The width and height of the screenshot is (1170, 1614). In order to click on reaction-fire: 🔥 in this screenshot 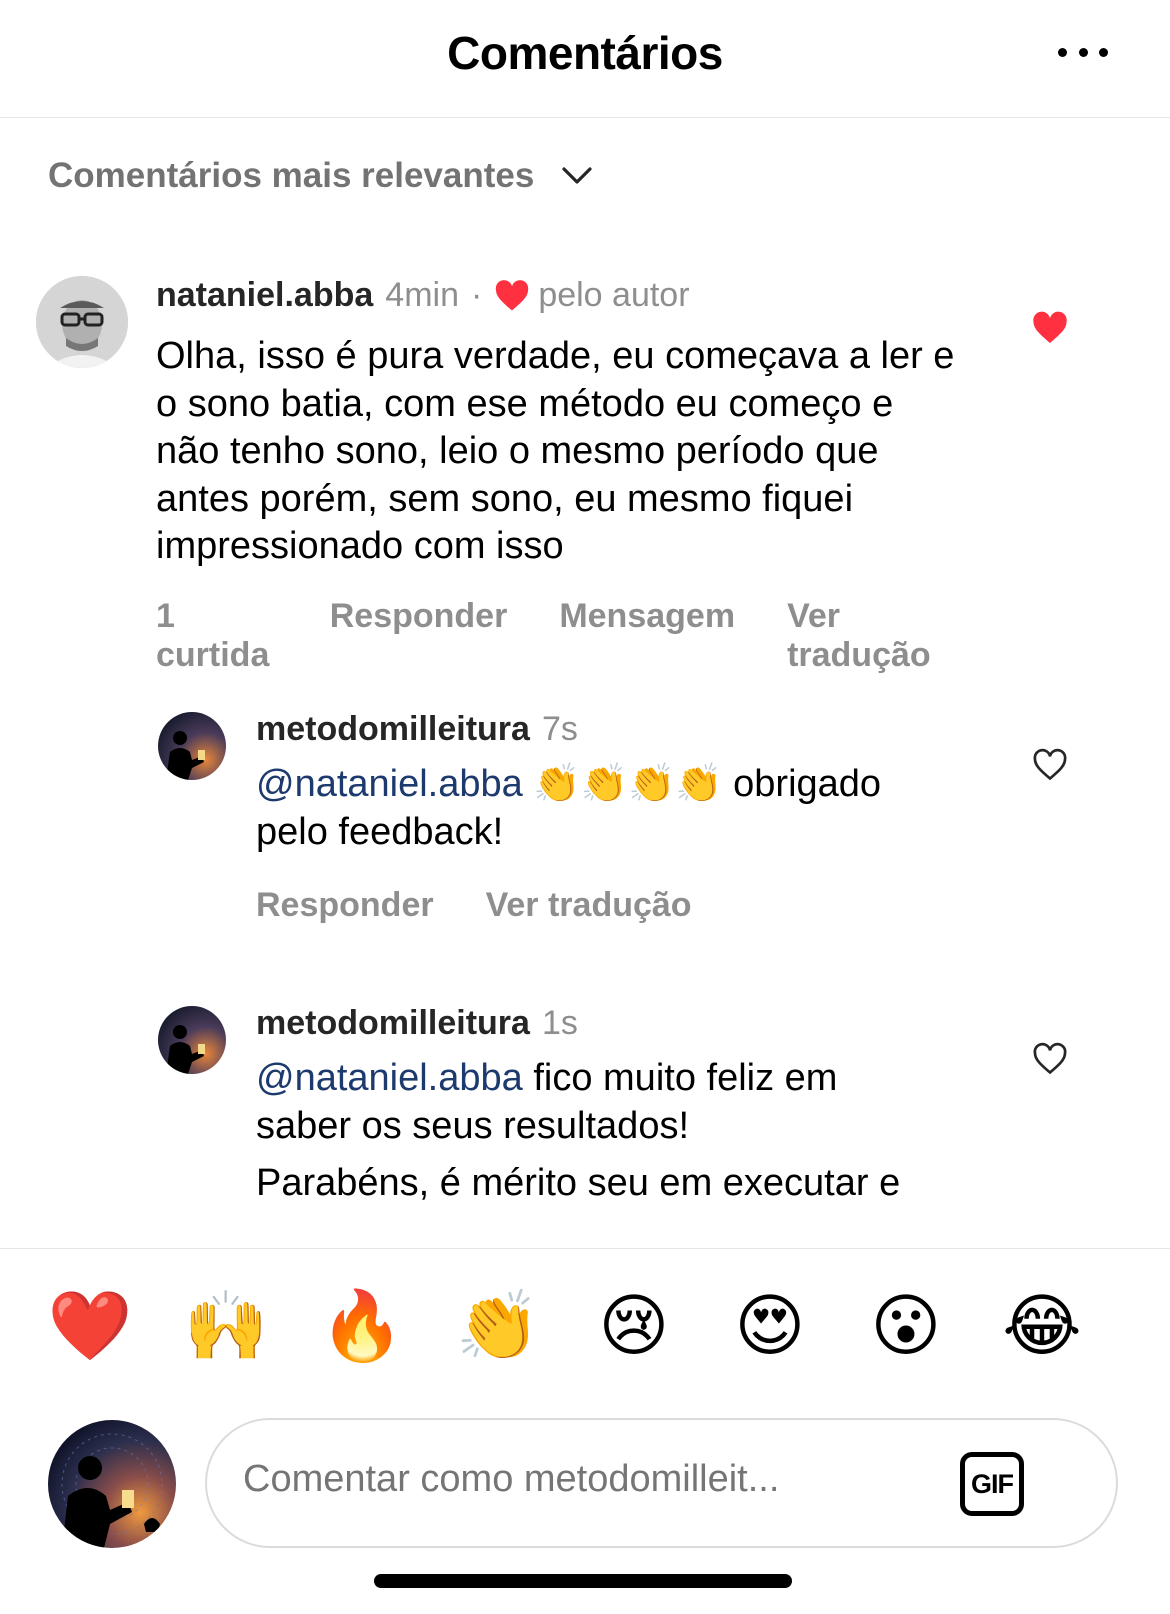, I will do `click(362, 1327)`.